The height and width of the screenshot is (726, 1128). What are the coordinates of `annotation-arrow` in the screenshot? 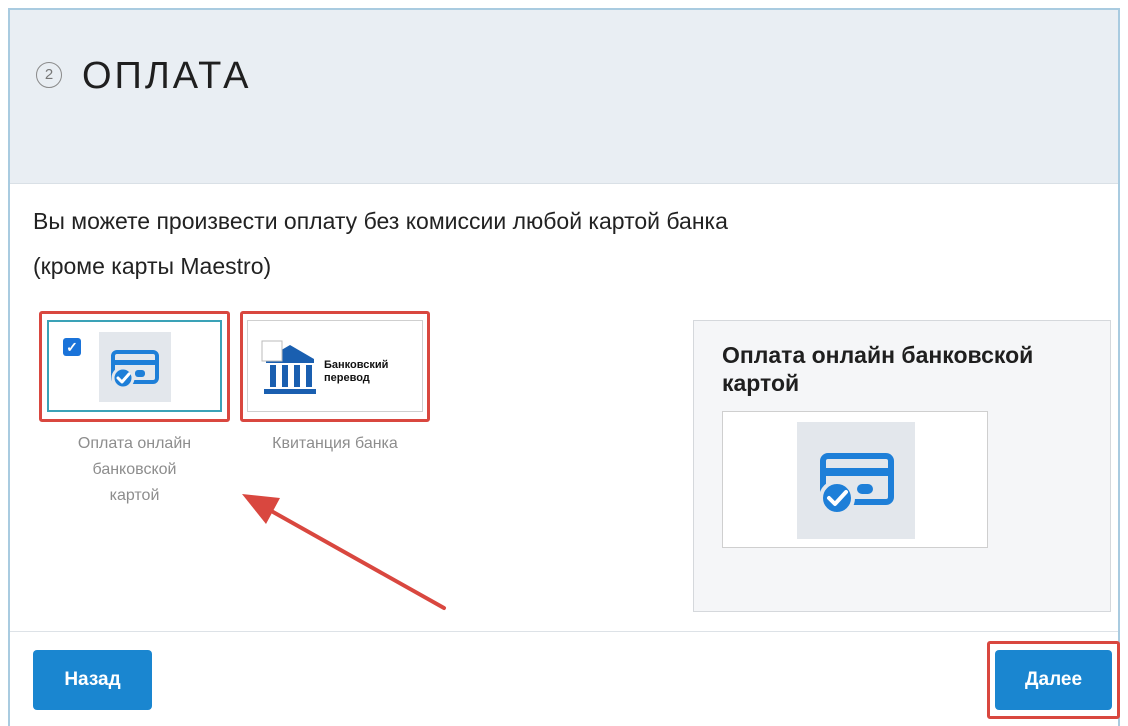 It's located at (344, 552).